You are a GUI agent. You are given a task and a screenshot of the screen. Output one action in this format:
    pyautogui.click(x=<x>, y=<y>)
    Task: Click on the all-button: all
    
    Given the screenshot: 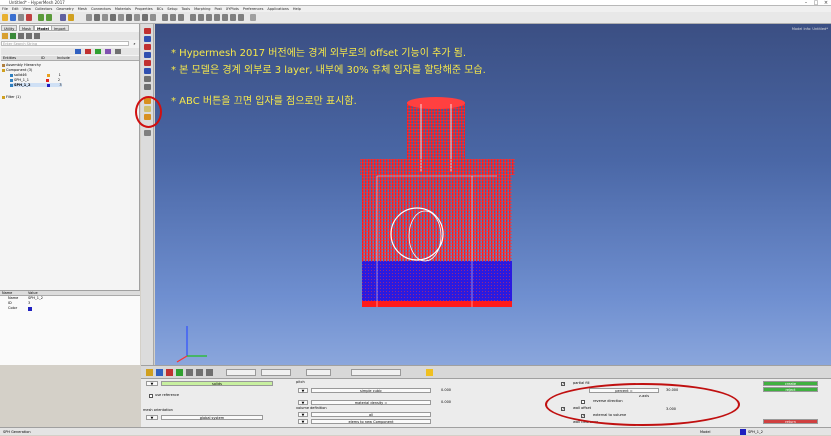 What is the action you would take?
    pyautogui.click(x=371, y=414)
    